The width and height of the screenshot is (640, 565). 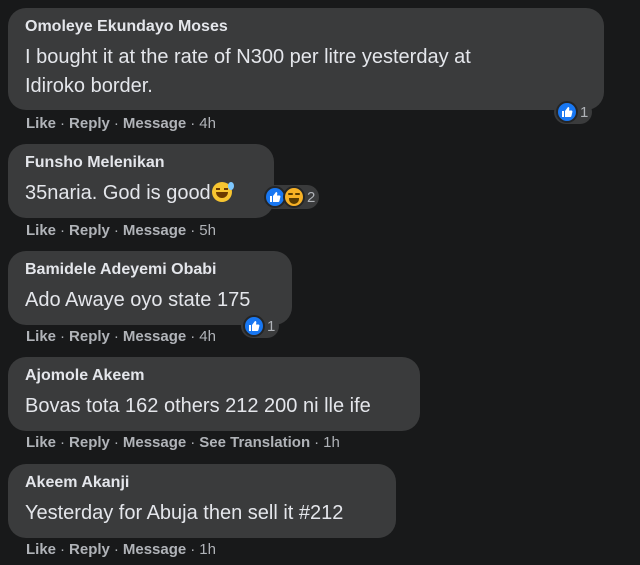 I want to click on reaction-summary: 2, so click(x=291, y=197).